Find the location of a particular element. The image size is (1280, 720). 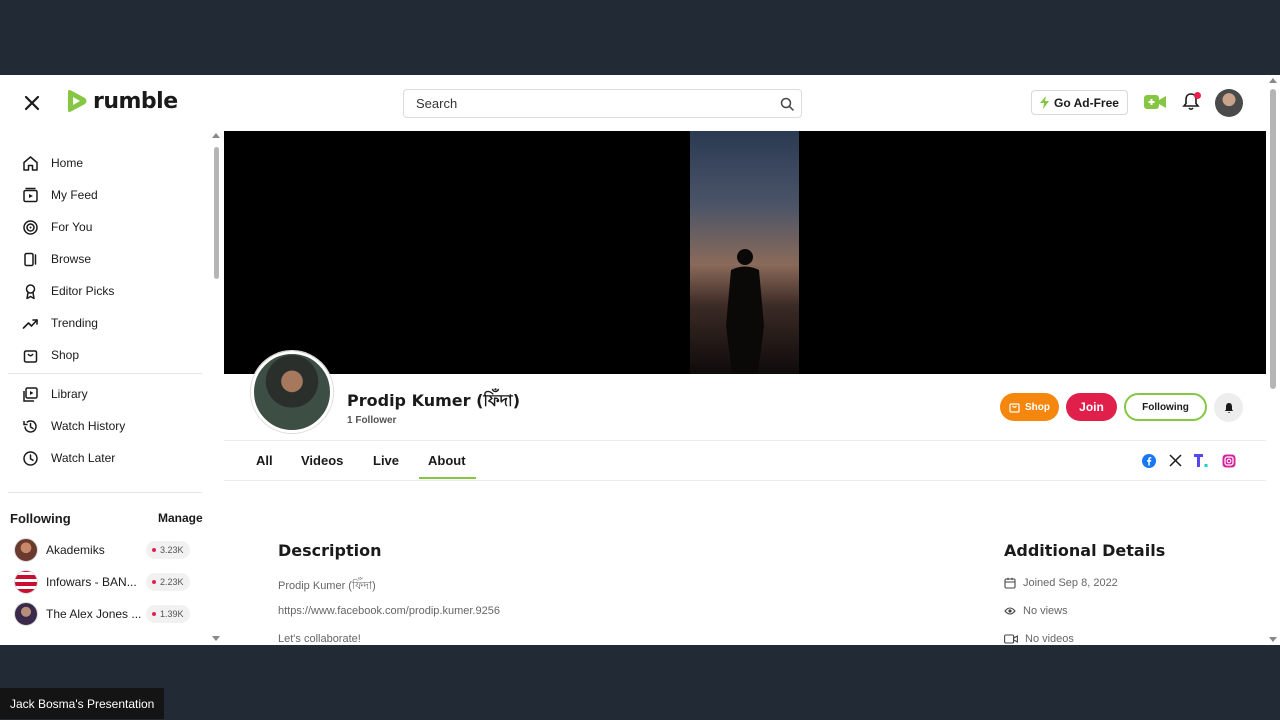

target-icon is located at coordinates (30, 227).